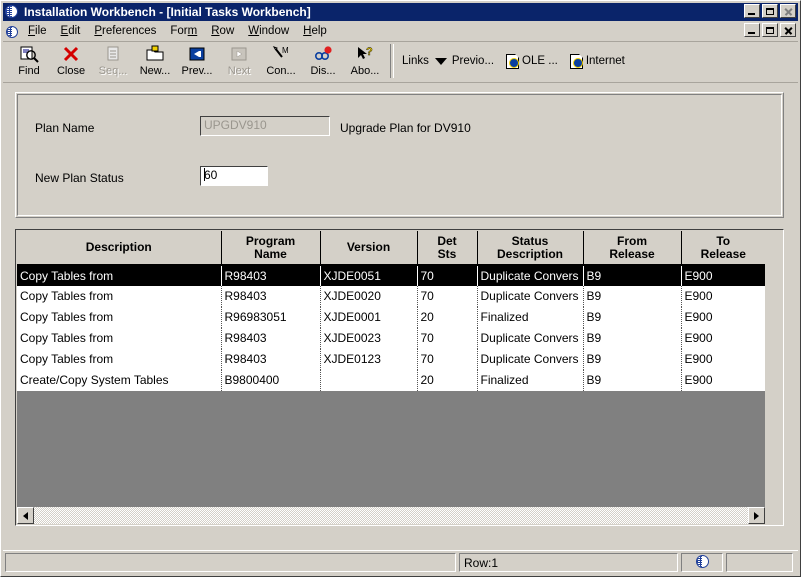  I want to click on status-globe-panel, so click(702, 562).